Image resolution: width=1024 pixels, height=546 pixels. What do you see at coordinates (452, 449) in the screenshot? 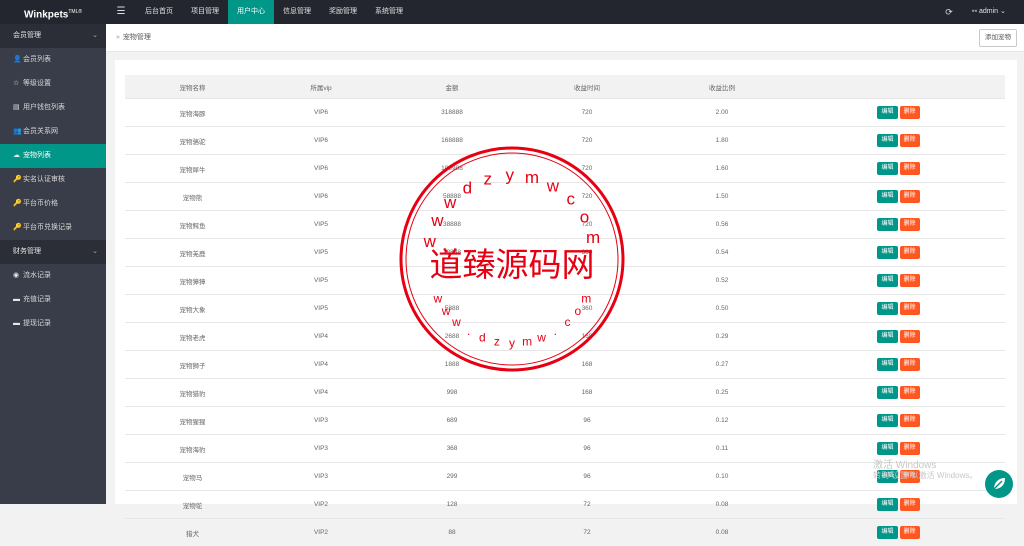
I see `table-cell: 368` at bounding box center [452, 449].